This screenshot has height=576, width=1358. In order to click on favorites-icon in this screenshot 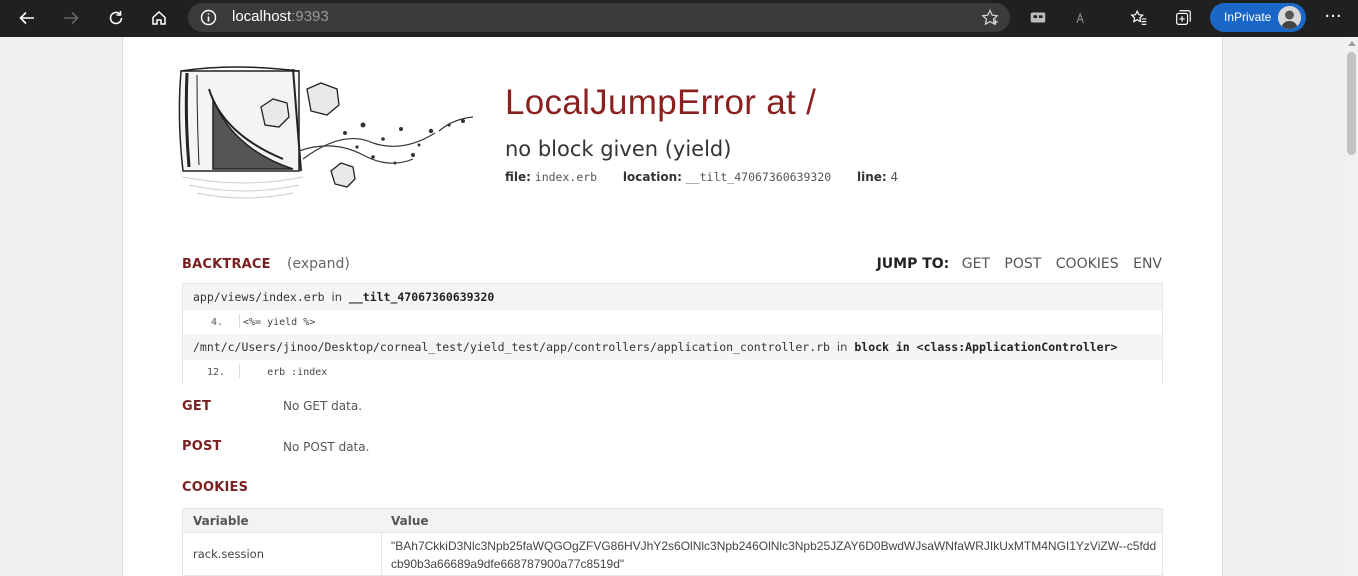, I will do `click(1139, 18)`.